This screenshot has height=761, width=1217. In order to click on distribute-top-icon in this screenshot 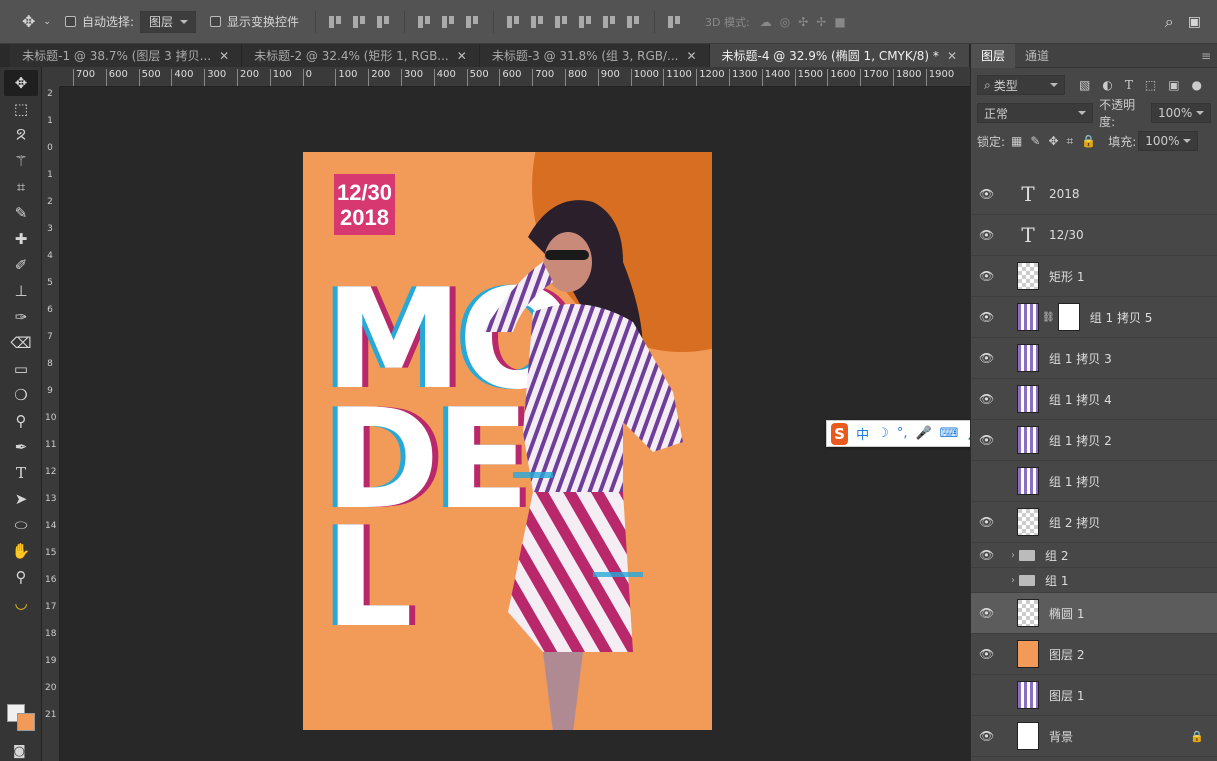, I will do `click(514, 22)`.